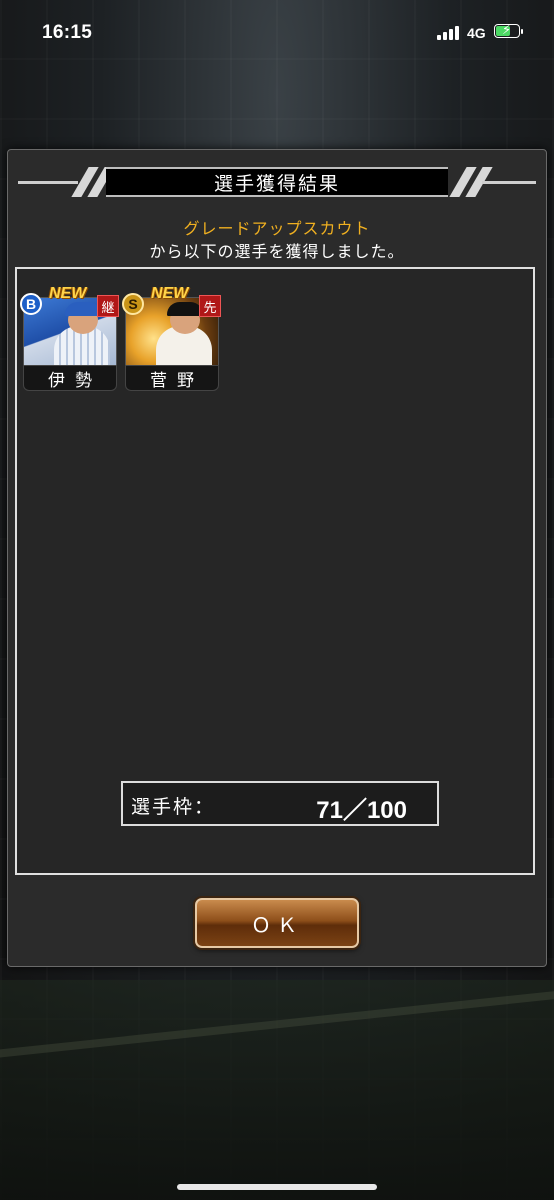  Describe the element at coordinates (108, 306) in the screenshot. I see `position-badge: 継` at that location.